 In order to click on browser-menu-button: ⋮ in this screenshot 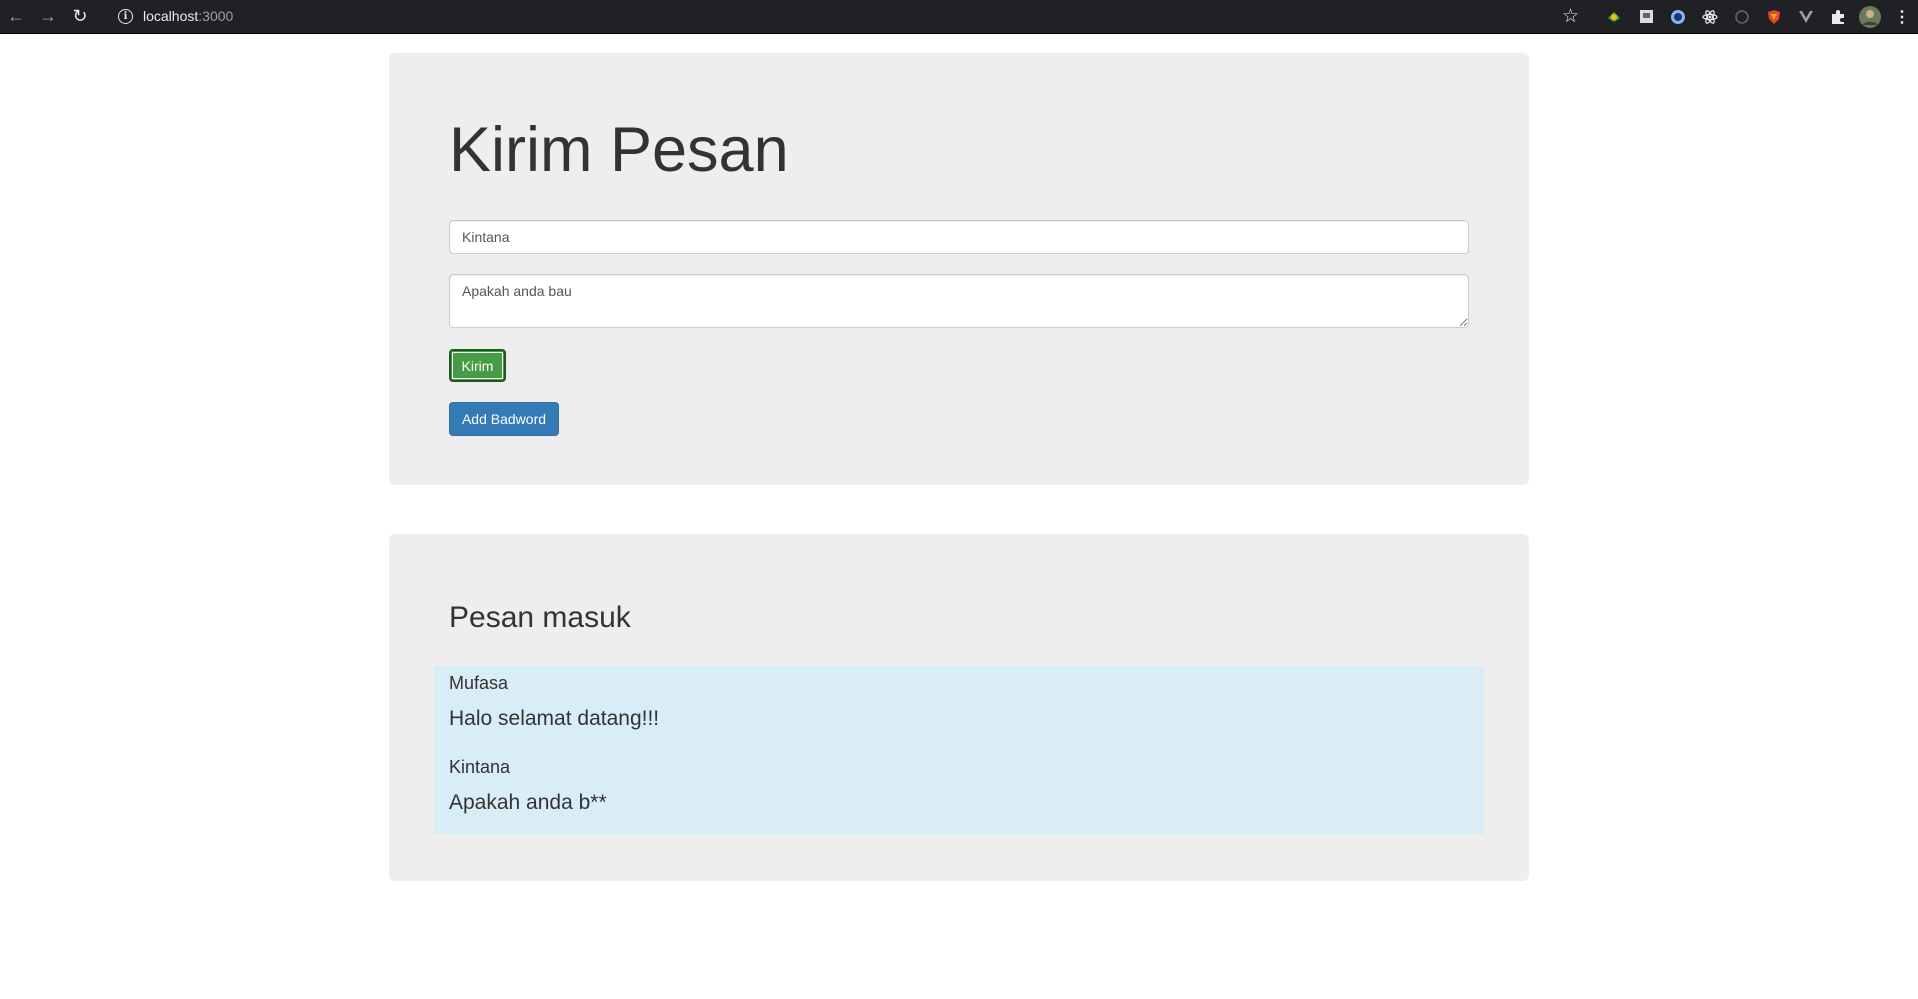, I will do `click(1902, 16)`.